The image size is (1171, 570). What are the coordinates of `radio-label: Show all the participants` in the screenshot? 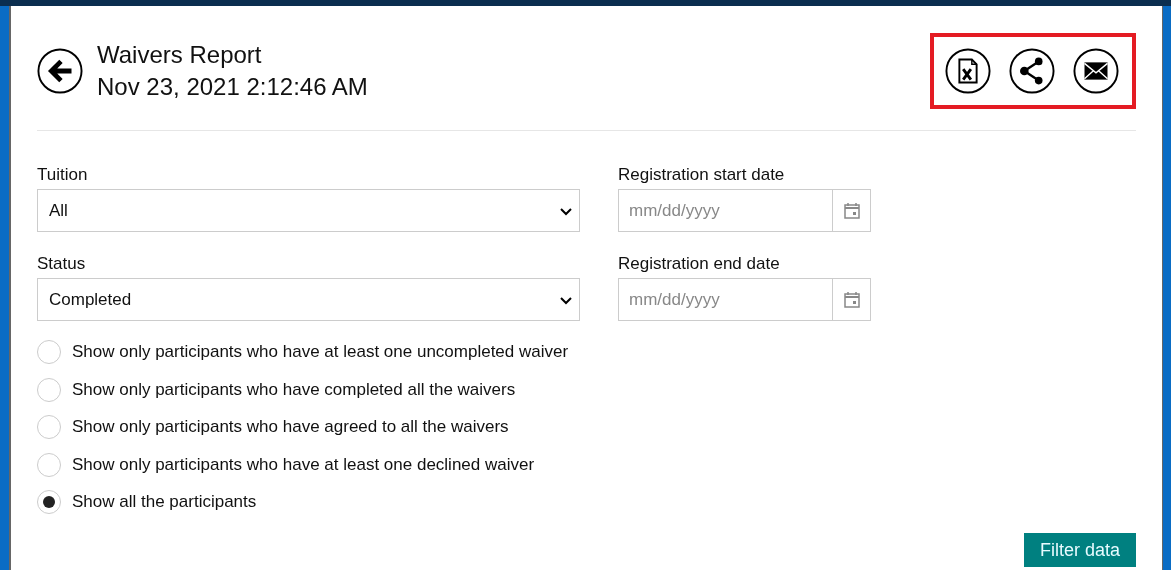 It's located at (164, 502).